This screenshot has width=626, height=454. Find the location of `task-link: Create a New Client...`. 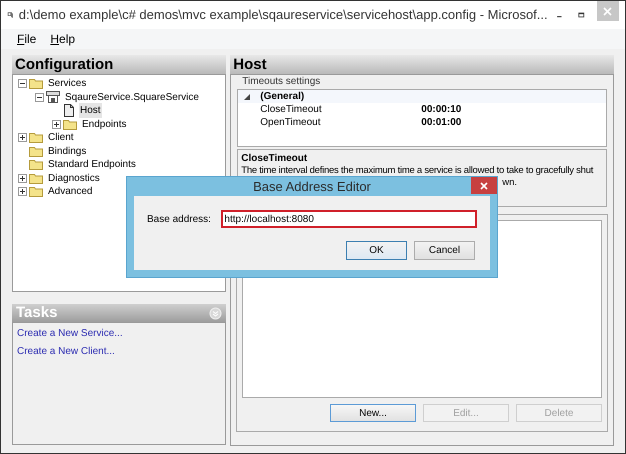

task-link: Create a New Client... is located at coordinates (66, 351).